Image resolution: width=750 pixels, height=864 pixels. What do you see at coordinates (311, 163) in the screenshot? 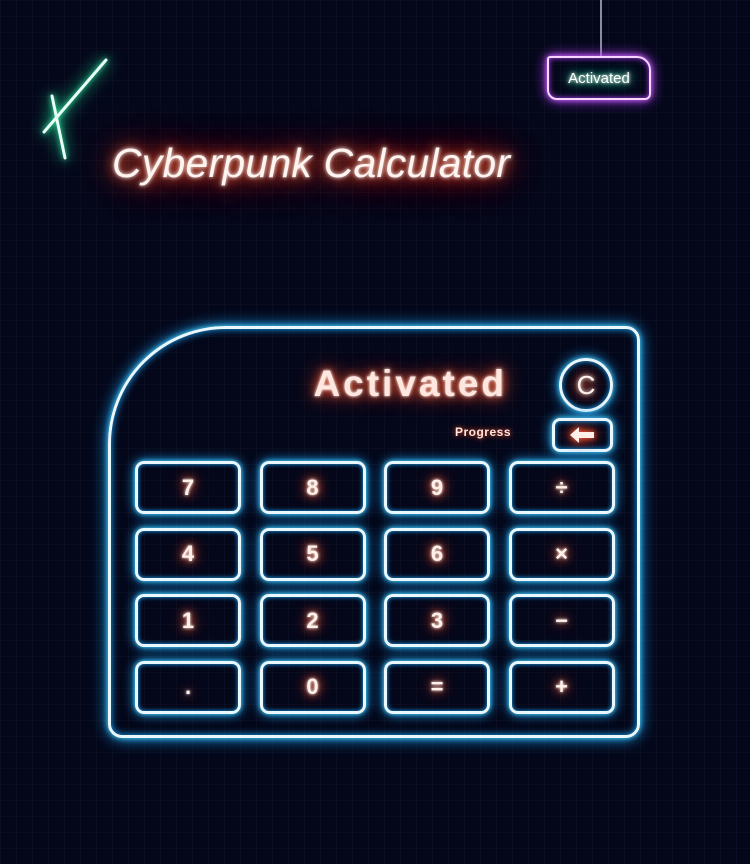
I see `page-title: Cyberpunk Calculator` at bounding box center [311, 163].